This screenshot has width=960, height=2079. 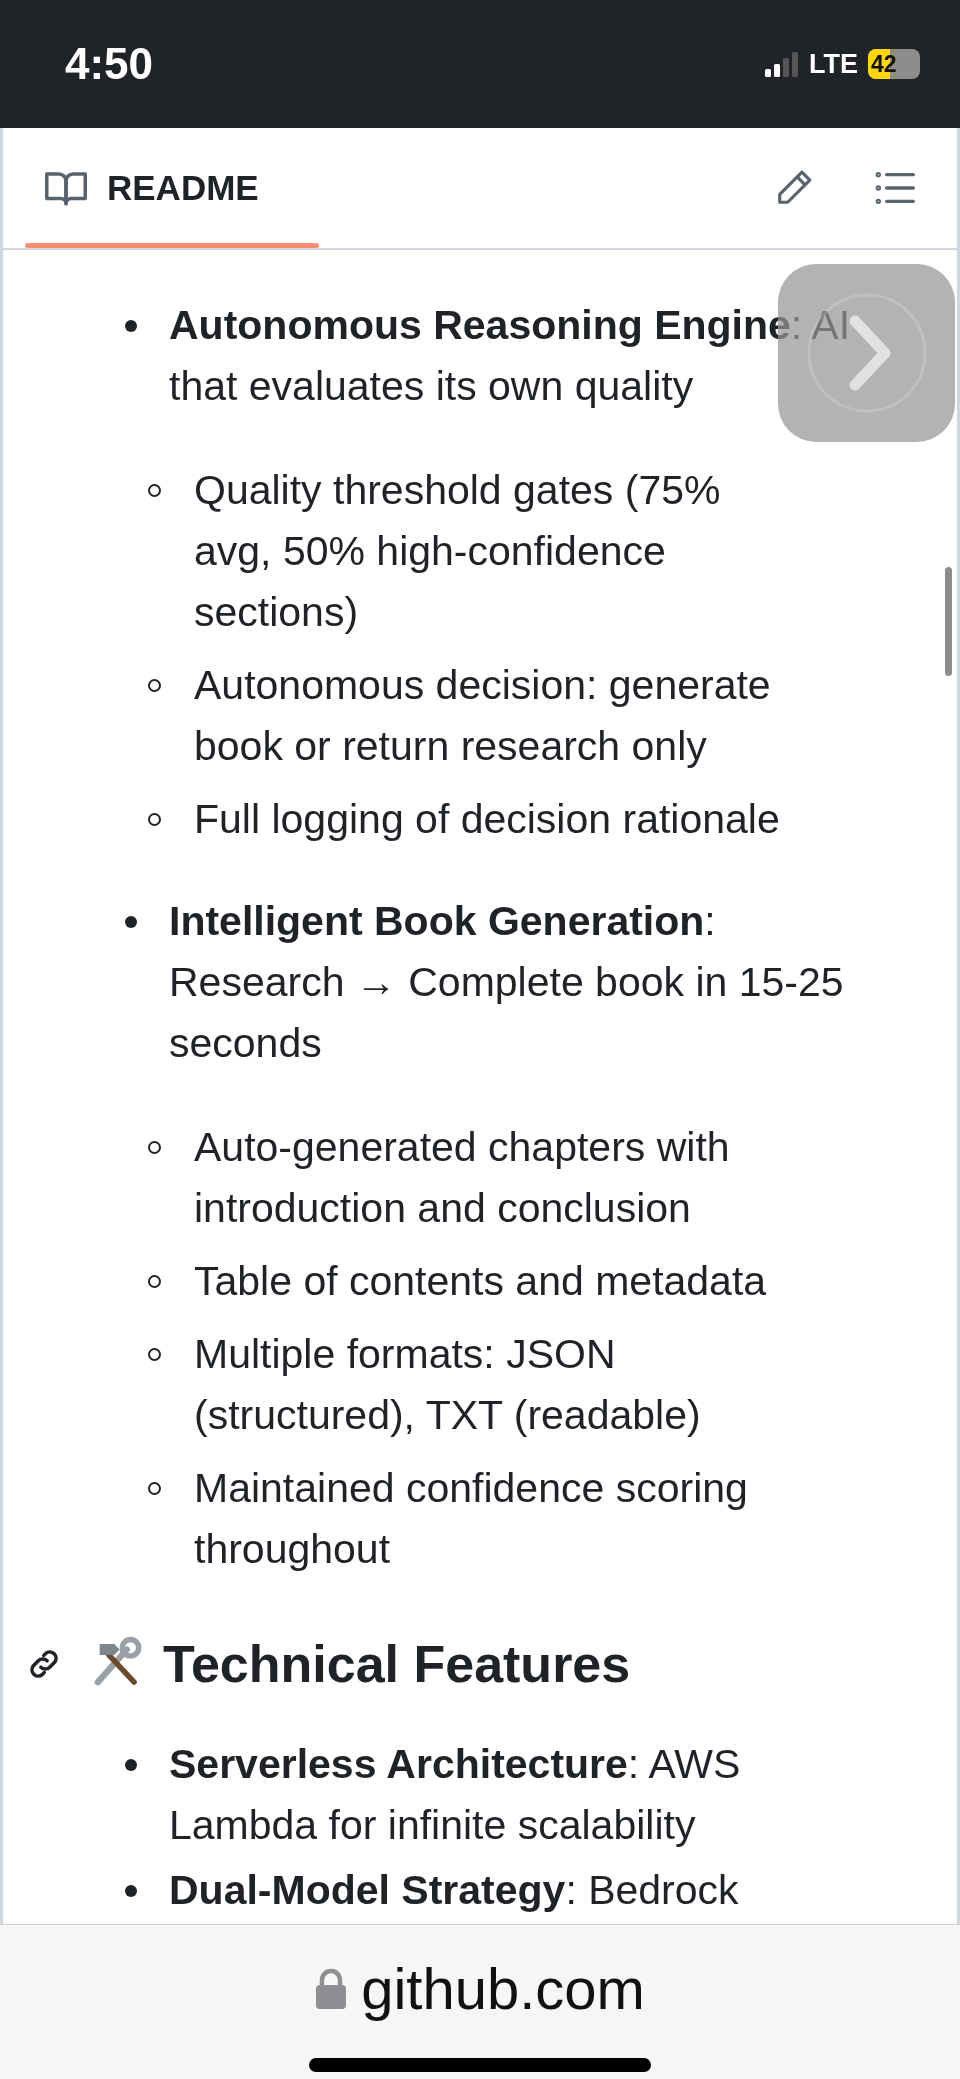 What do you see at coordinates (895, 188) in the screenshot?
I see `outline-menu-icon` at bounding box center [895, 188].